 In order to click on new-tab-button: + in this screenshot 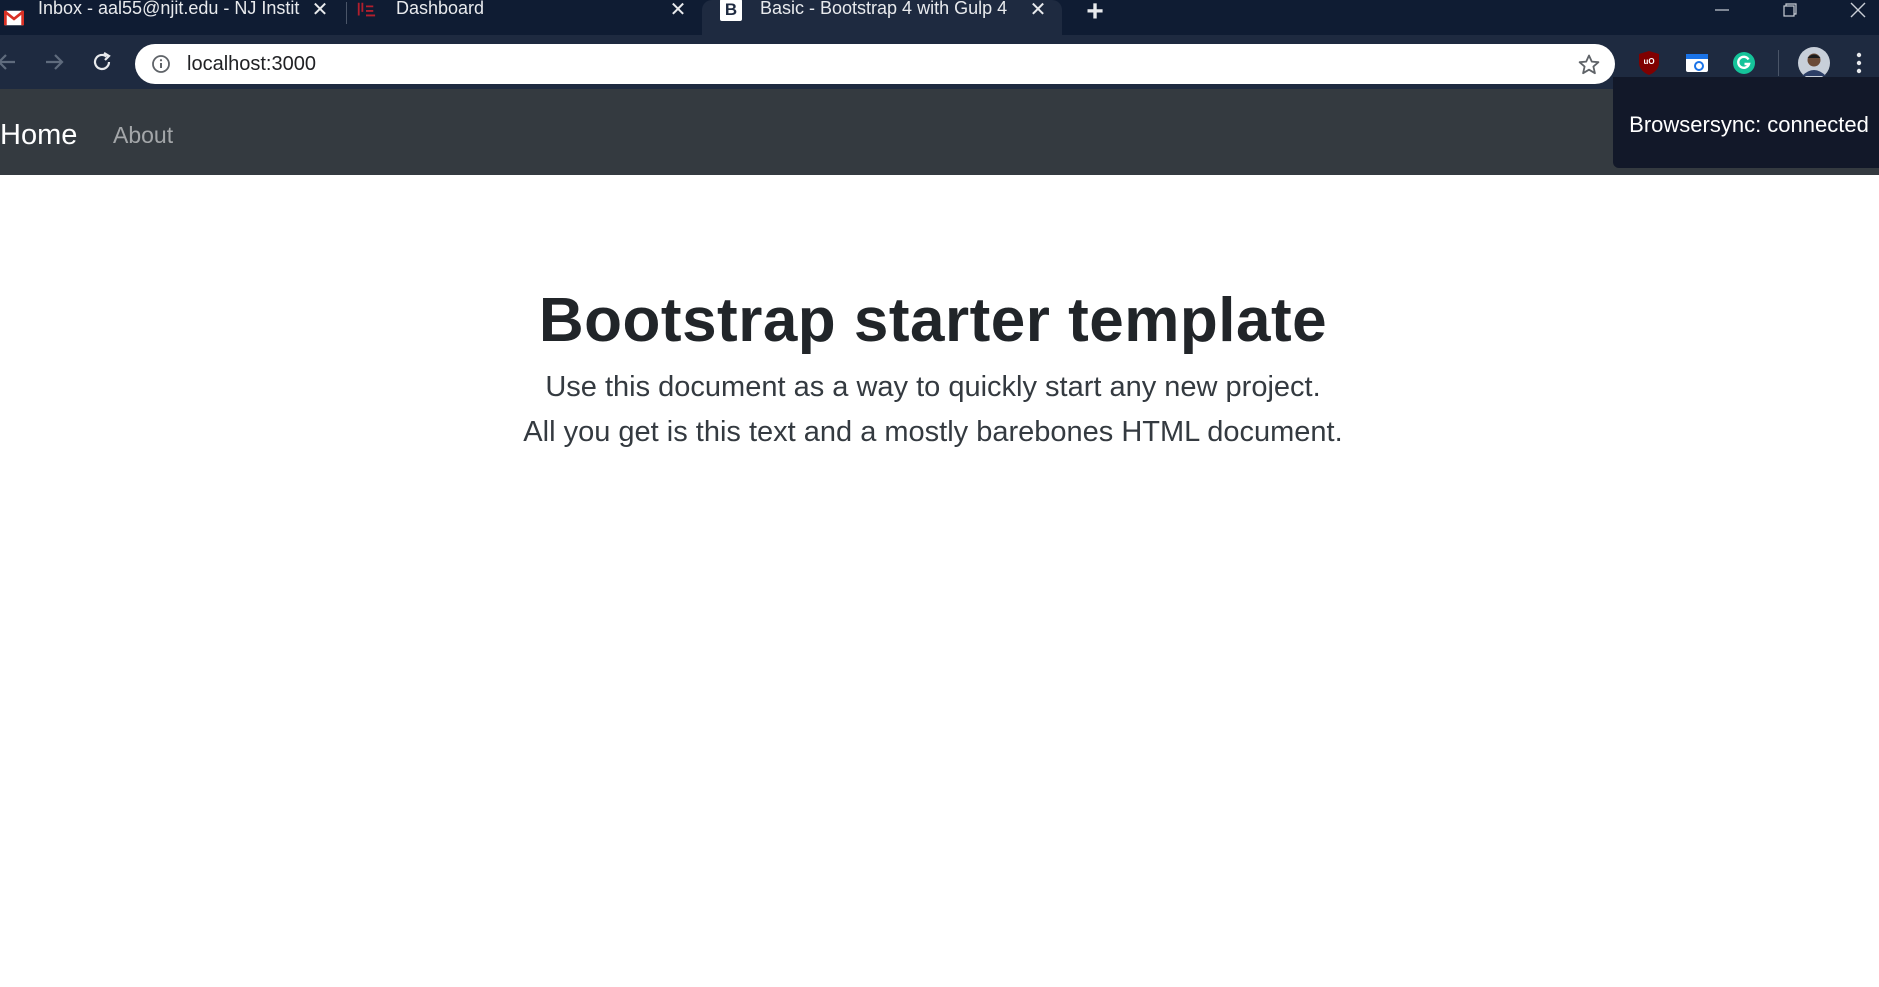, I will do `click(1095, 13)`.